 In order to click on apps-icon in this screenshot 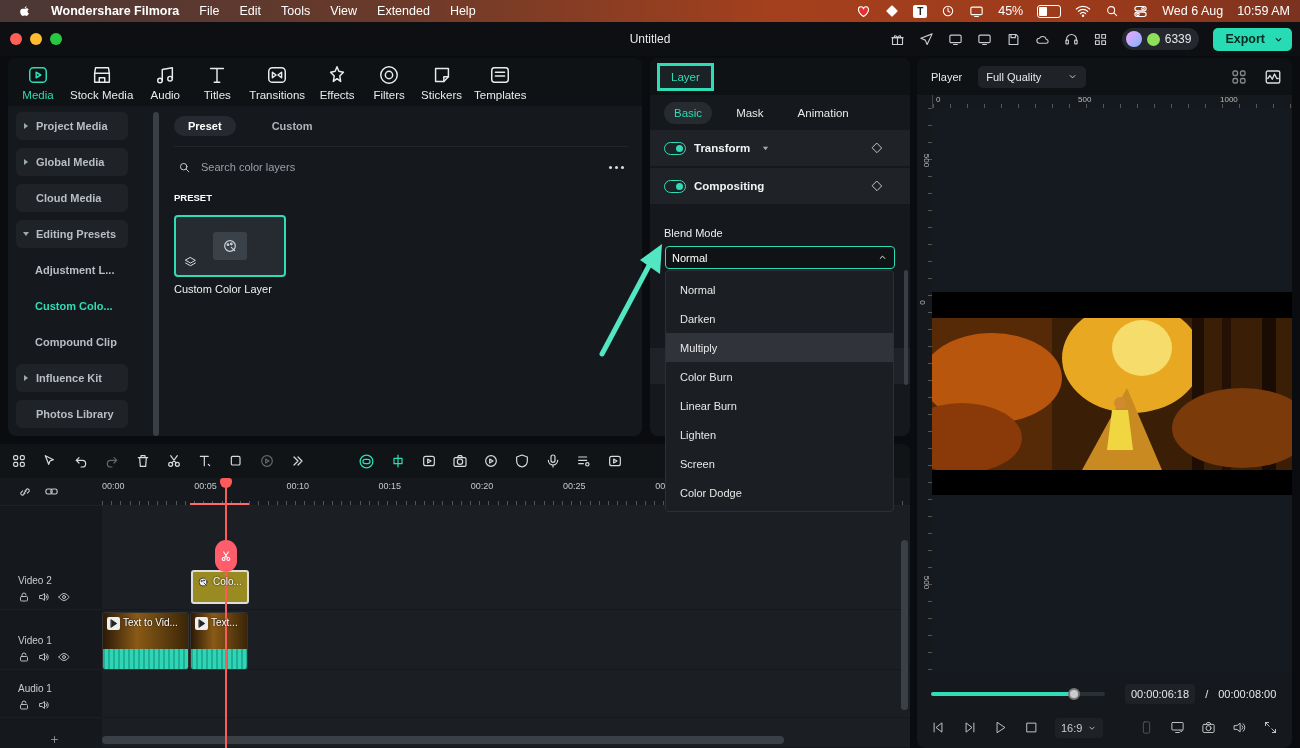, I will do `click(1100, 39)`.